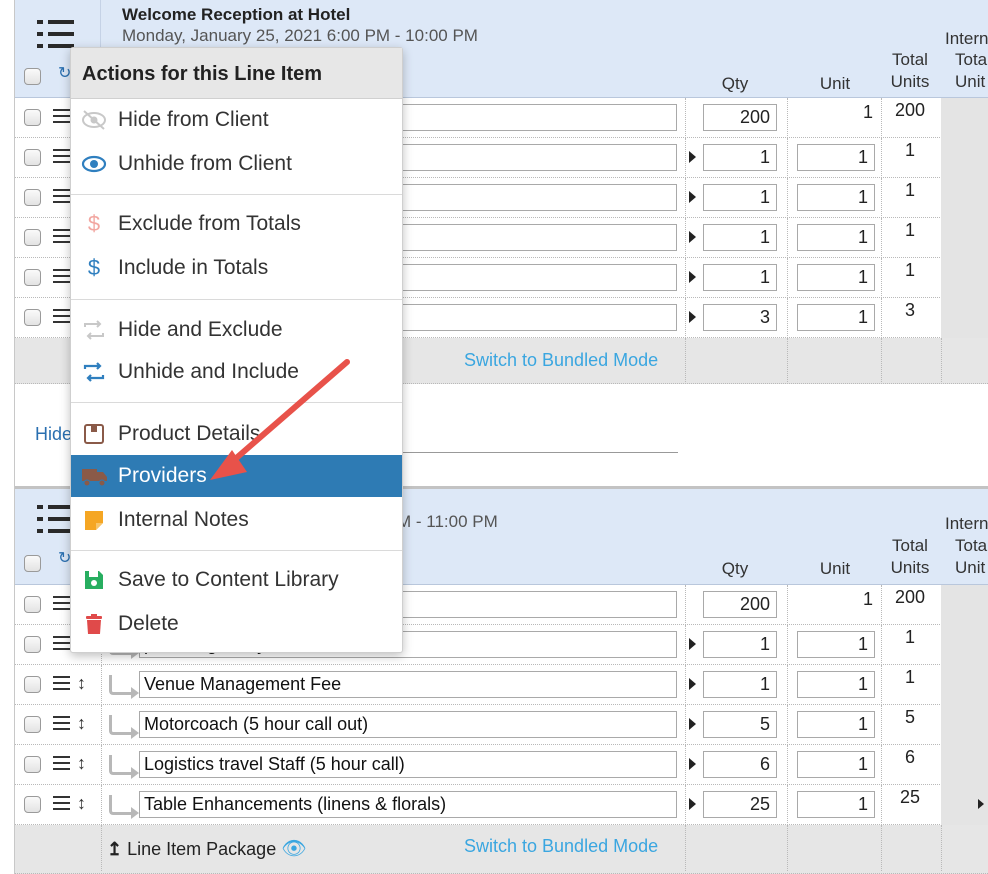 The height and width of the screenshot is (874, 988). I want to click on line-item-name-input: Table Enhancements (linens & florals), so click(408, 804).